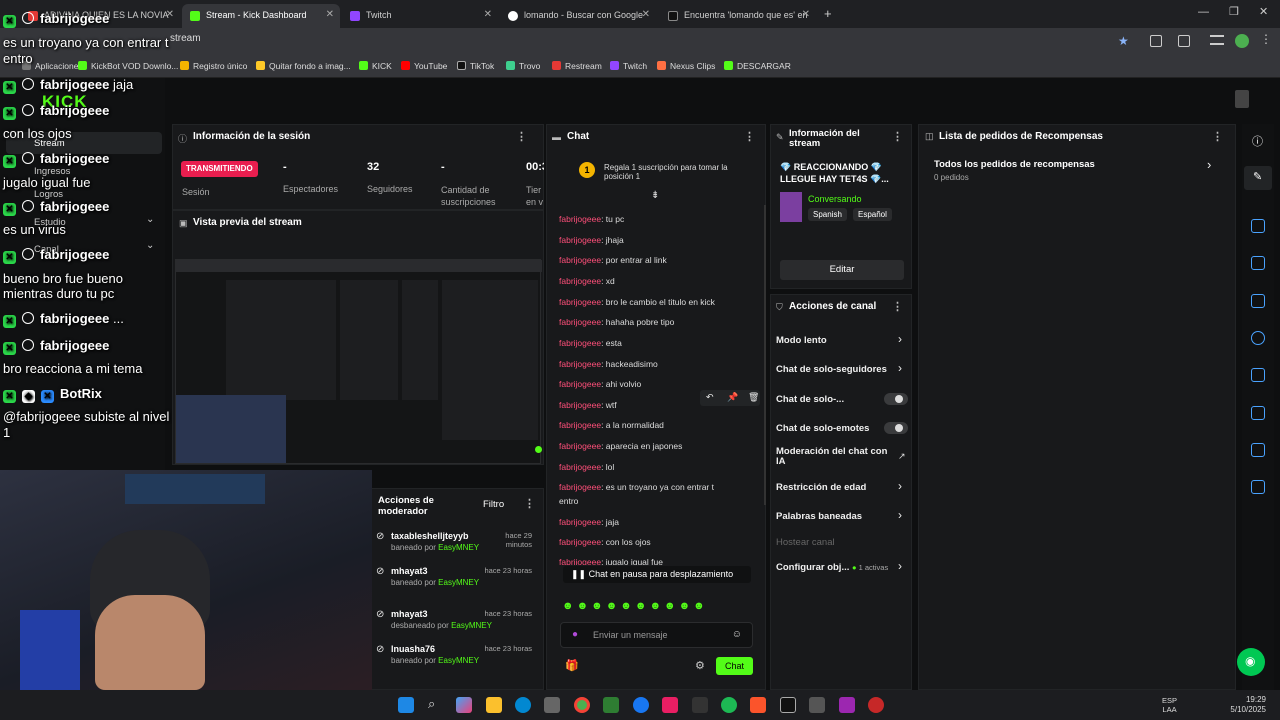 This screenshot has width=1280, height=720. Describe the element at coordinates (611, 425) in the screenshot. I see `chat-message: fabrijogeee: a la normalidad` at that location.